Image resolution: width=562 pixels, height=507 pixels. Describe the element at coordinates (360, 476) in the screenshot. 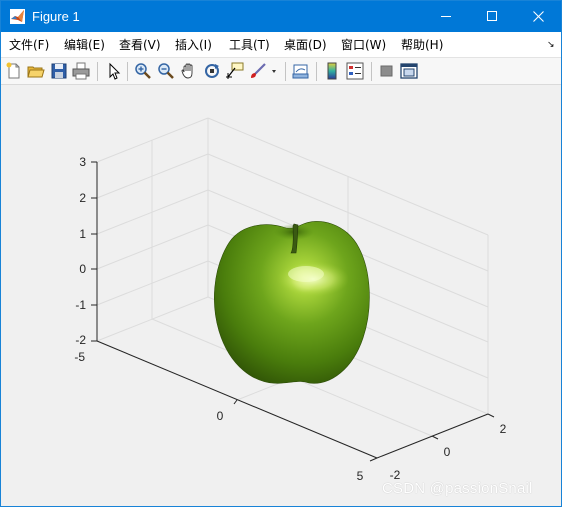

I see `x-tick-label: 5` at that location.